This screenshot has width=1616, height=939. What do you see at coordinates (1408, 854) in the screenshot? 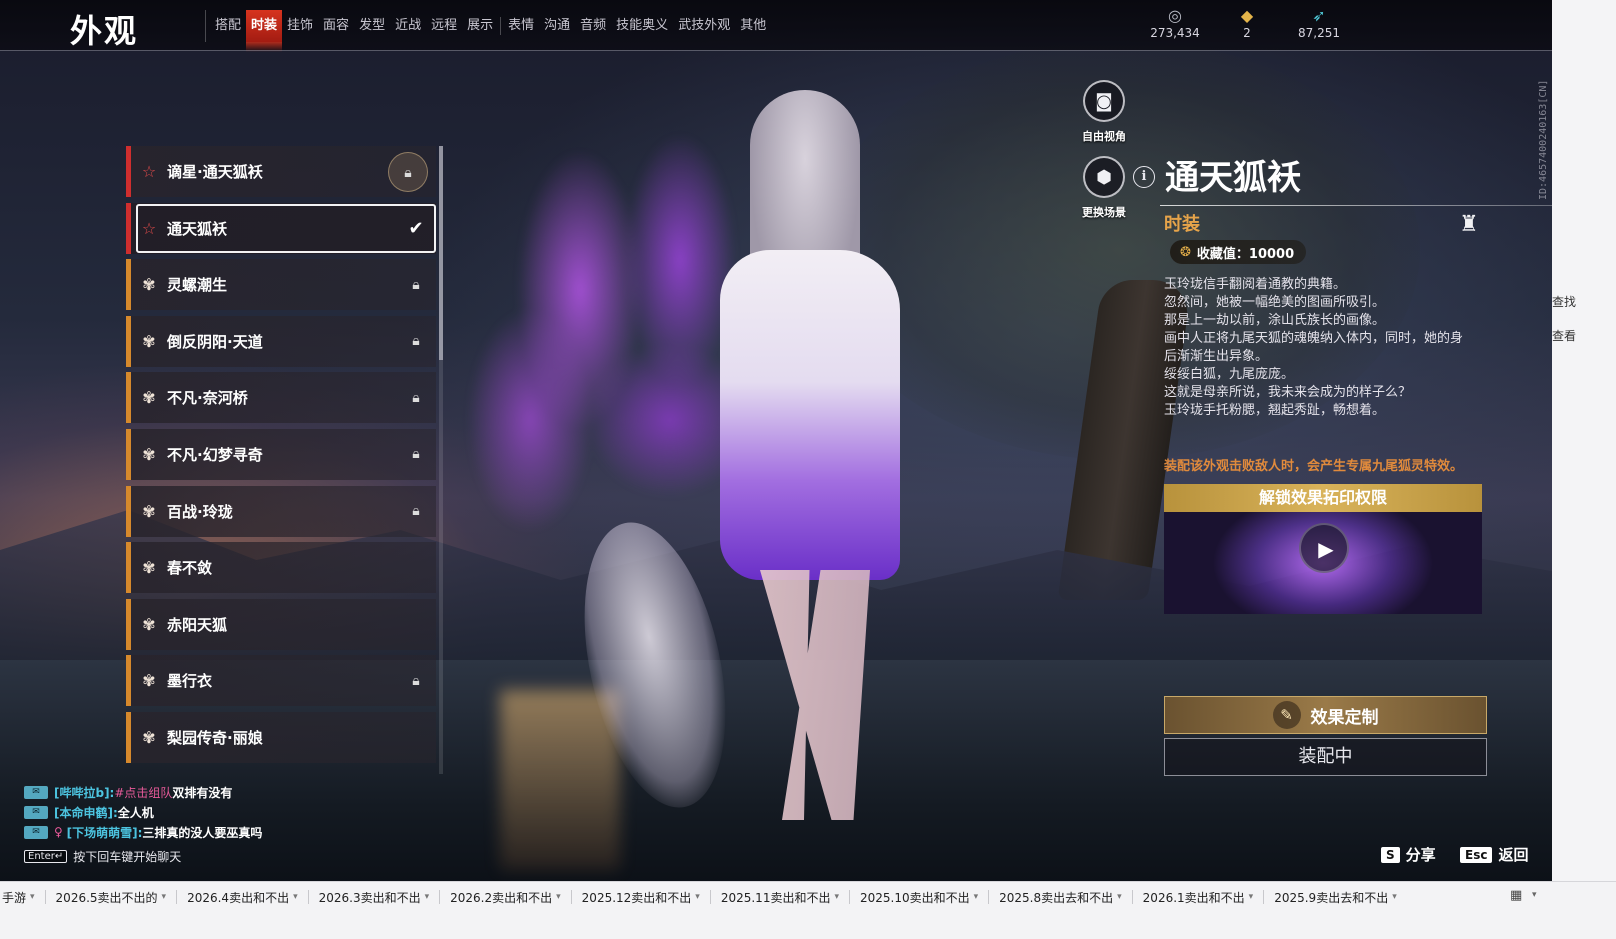
I see `share-button: S 分享` at bounding box center [1408, 854].